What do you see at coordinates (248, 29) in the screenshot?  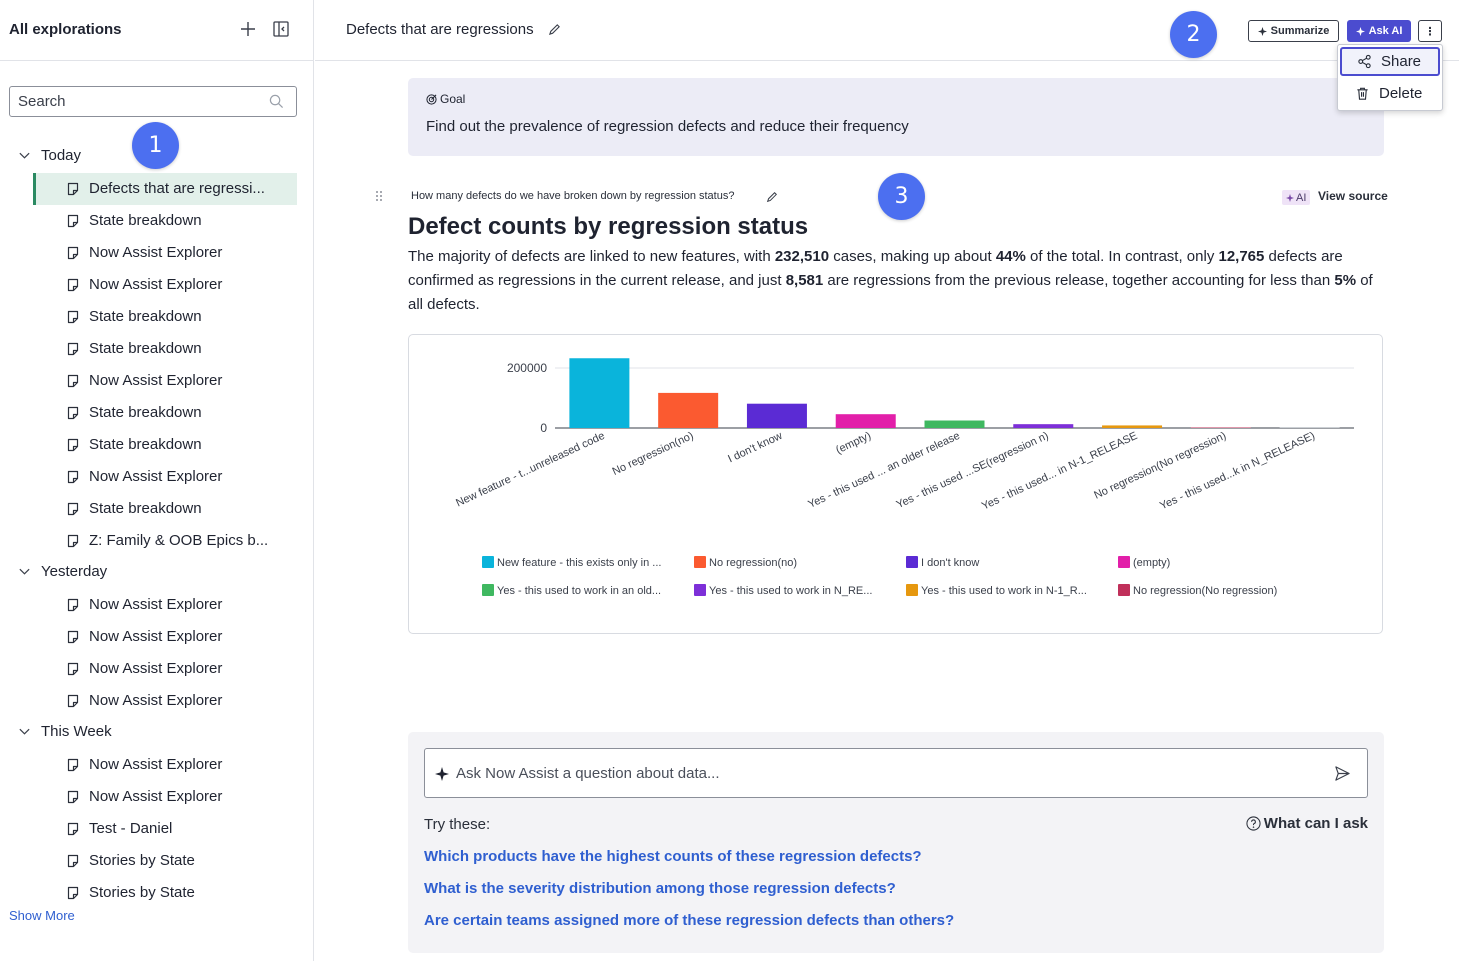 I see `plus-icon` at bounding box center [248, 29].